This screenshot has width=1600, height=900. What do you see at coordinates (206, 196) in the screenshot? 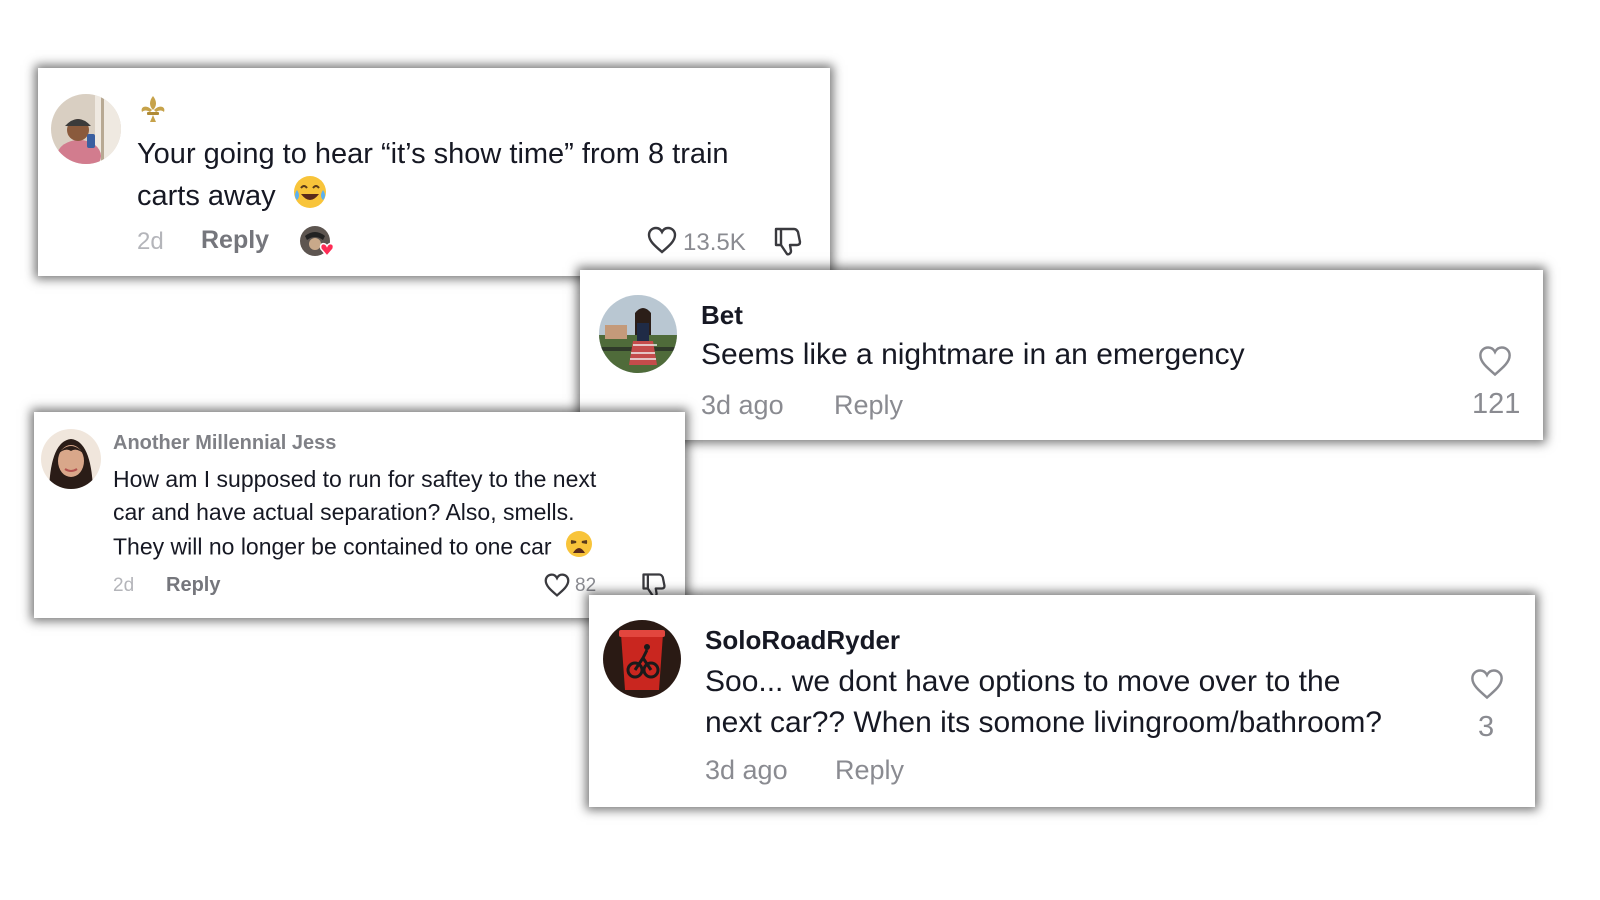
I see `comment-text-line: carts away` at bounding box center [206, 196].